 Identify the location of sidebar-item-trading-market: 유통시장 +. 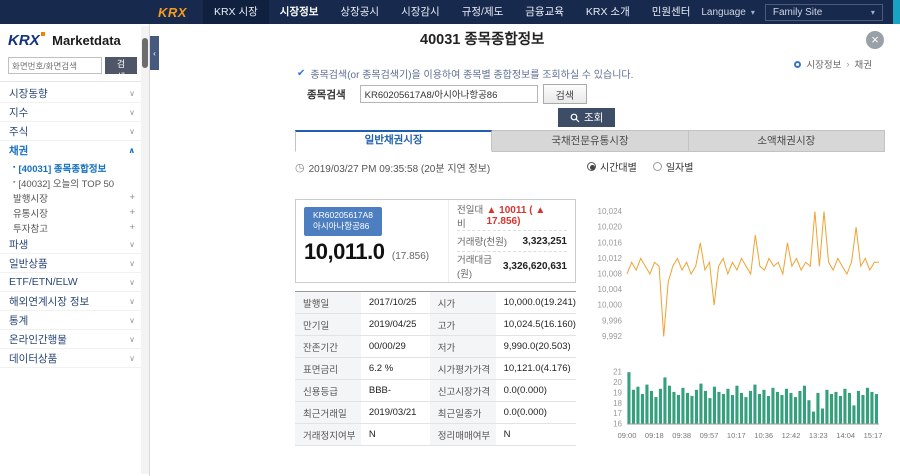
(74, 212).